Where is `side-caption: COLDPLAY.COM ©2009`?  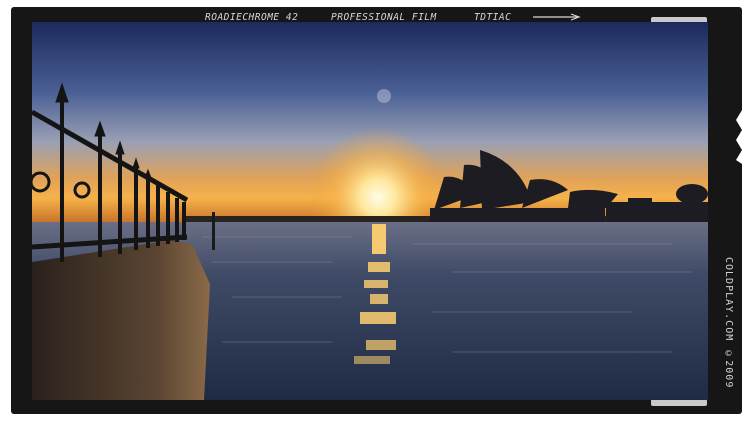
side-caption: COLDPLAY.COM ©2009 is located at coordinates (728, 323).